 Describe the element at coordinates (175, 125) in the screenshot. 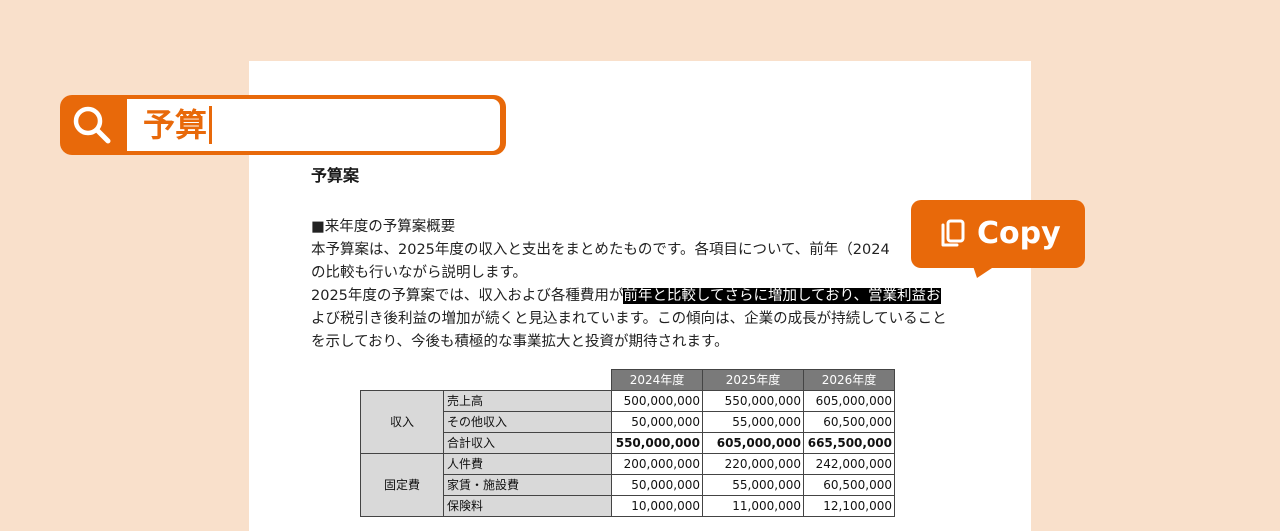

I see `search-query-text: 予算` at that location.